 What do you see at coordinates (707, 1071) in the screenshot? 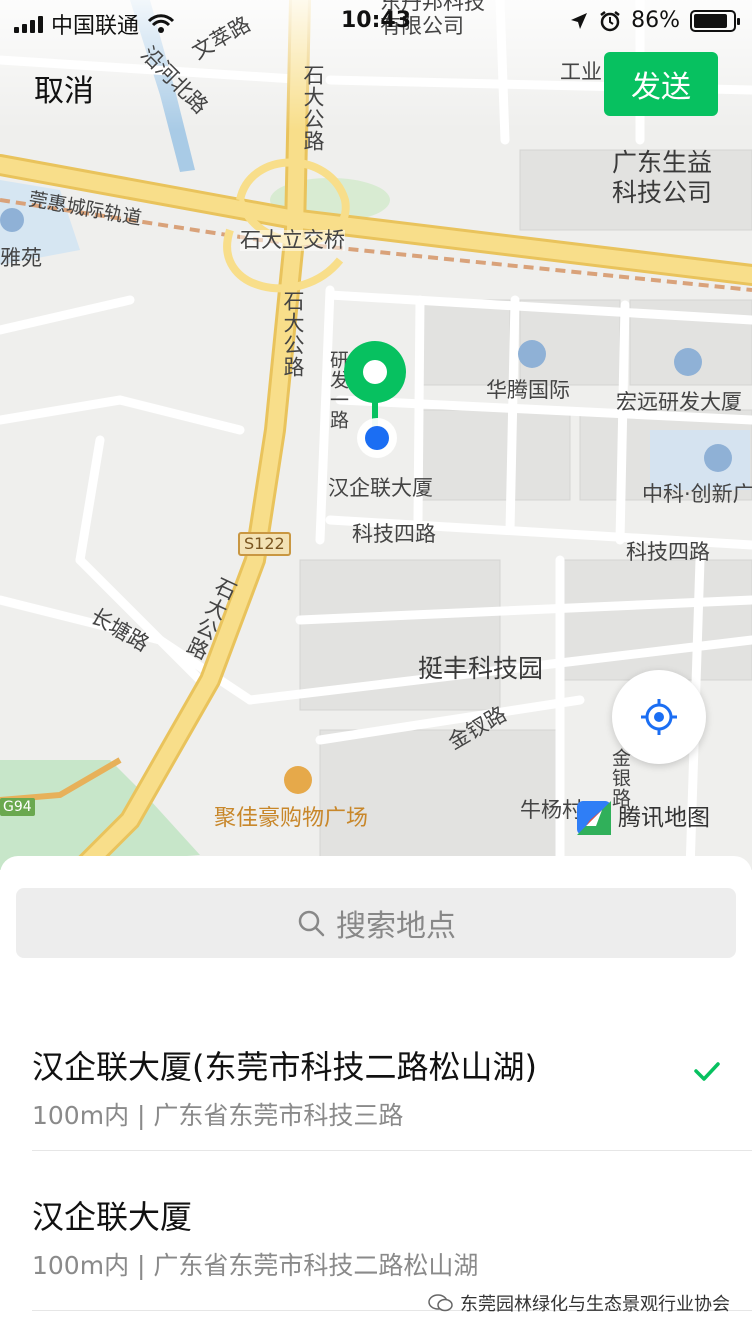
I see `checkmark-icon` at bounding box center [707, 1071].